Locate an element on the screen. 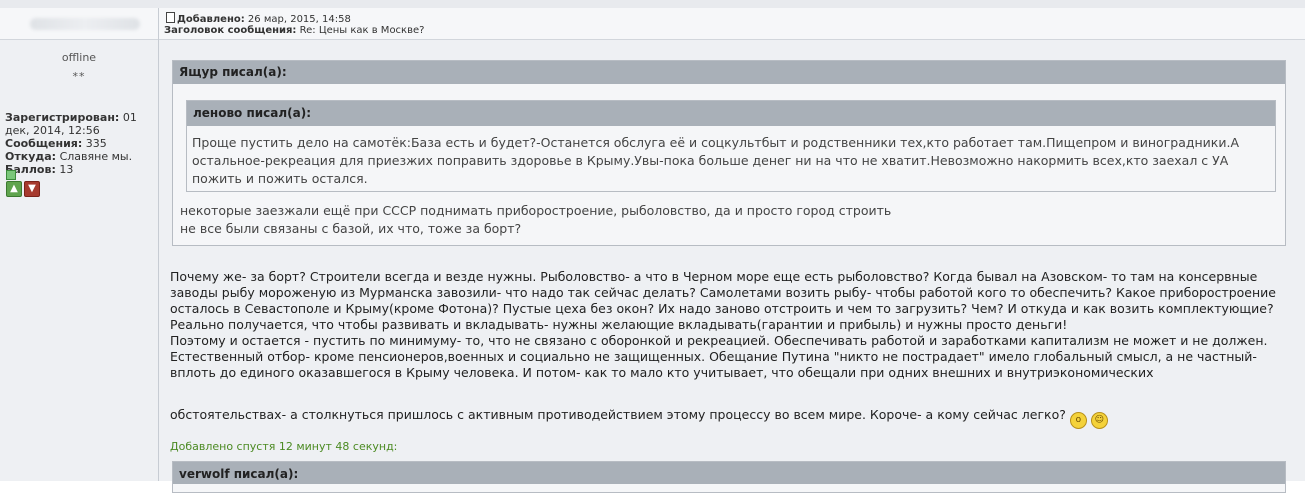 This screenshot has width=1305, height=493. quote-inner-header: леново писал(а): is located at coordinates (731, 113).